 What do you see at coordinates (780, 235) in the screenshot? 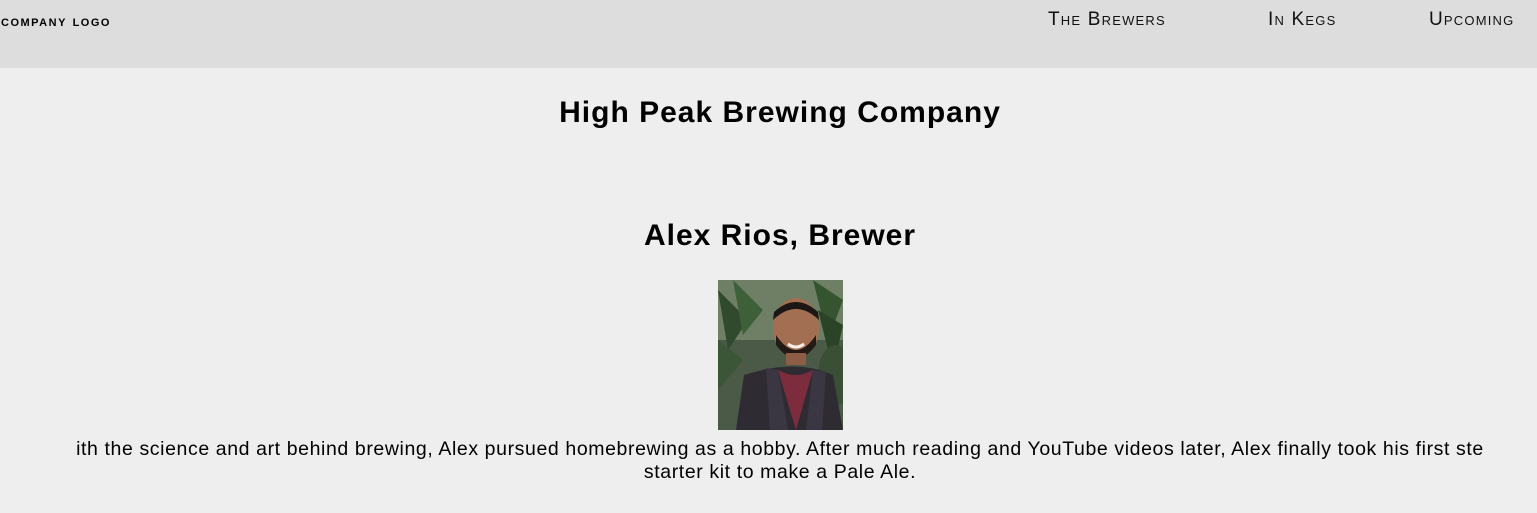
I see `brewer-name-heading: Alex Rios, Brewer` at bounding box center [780, 235].